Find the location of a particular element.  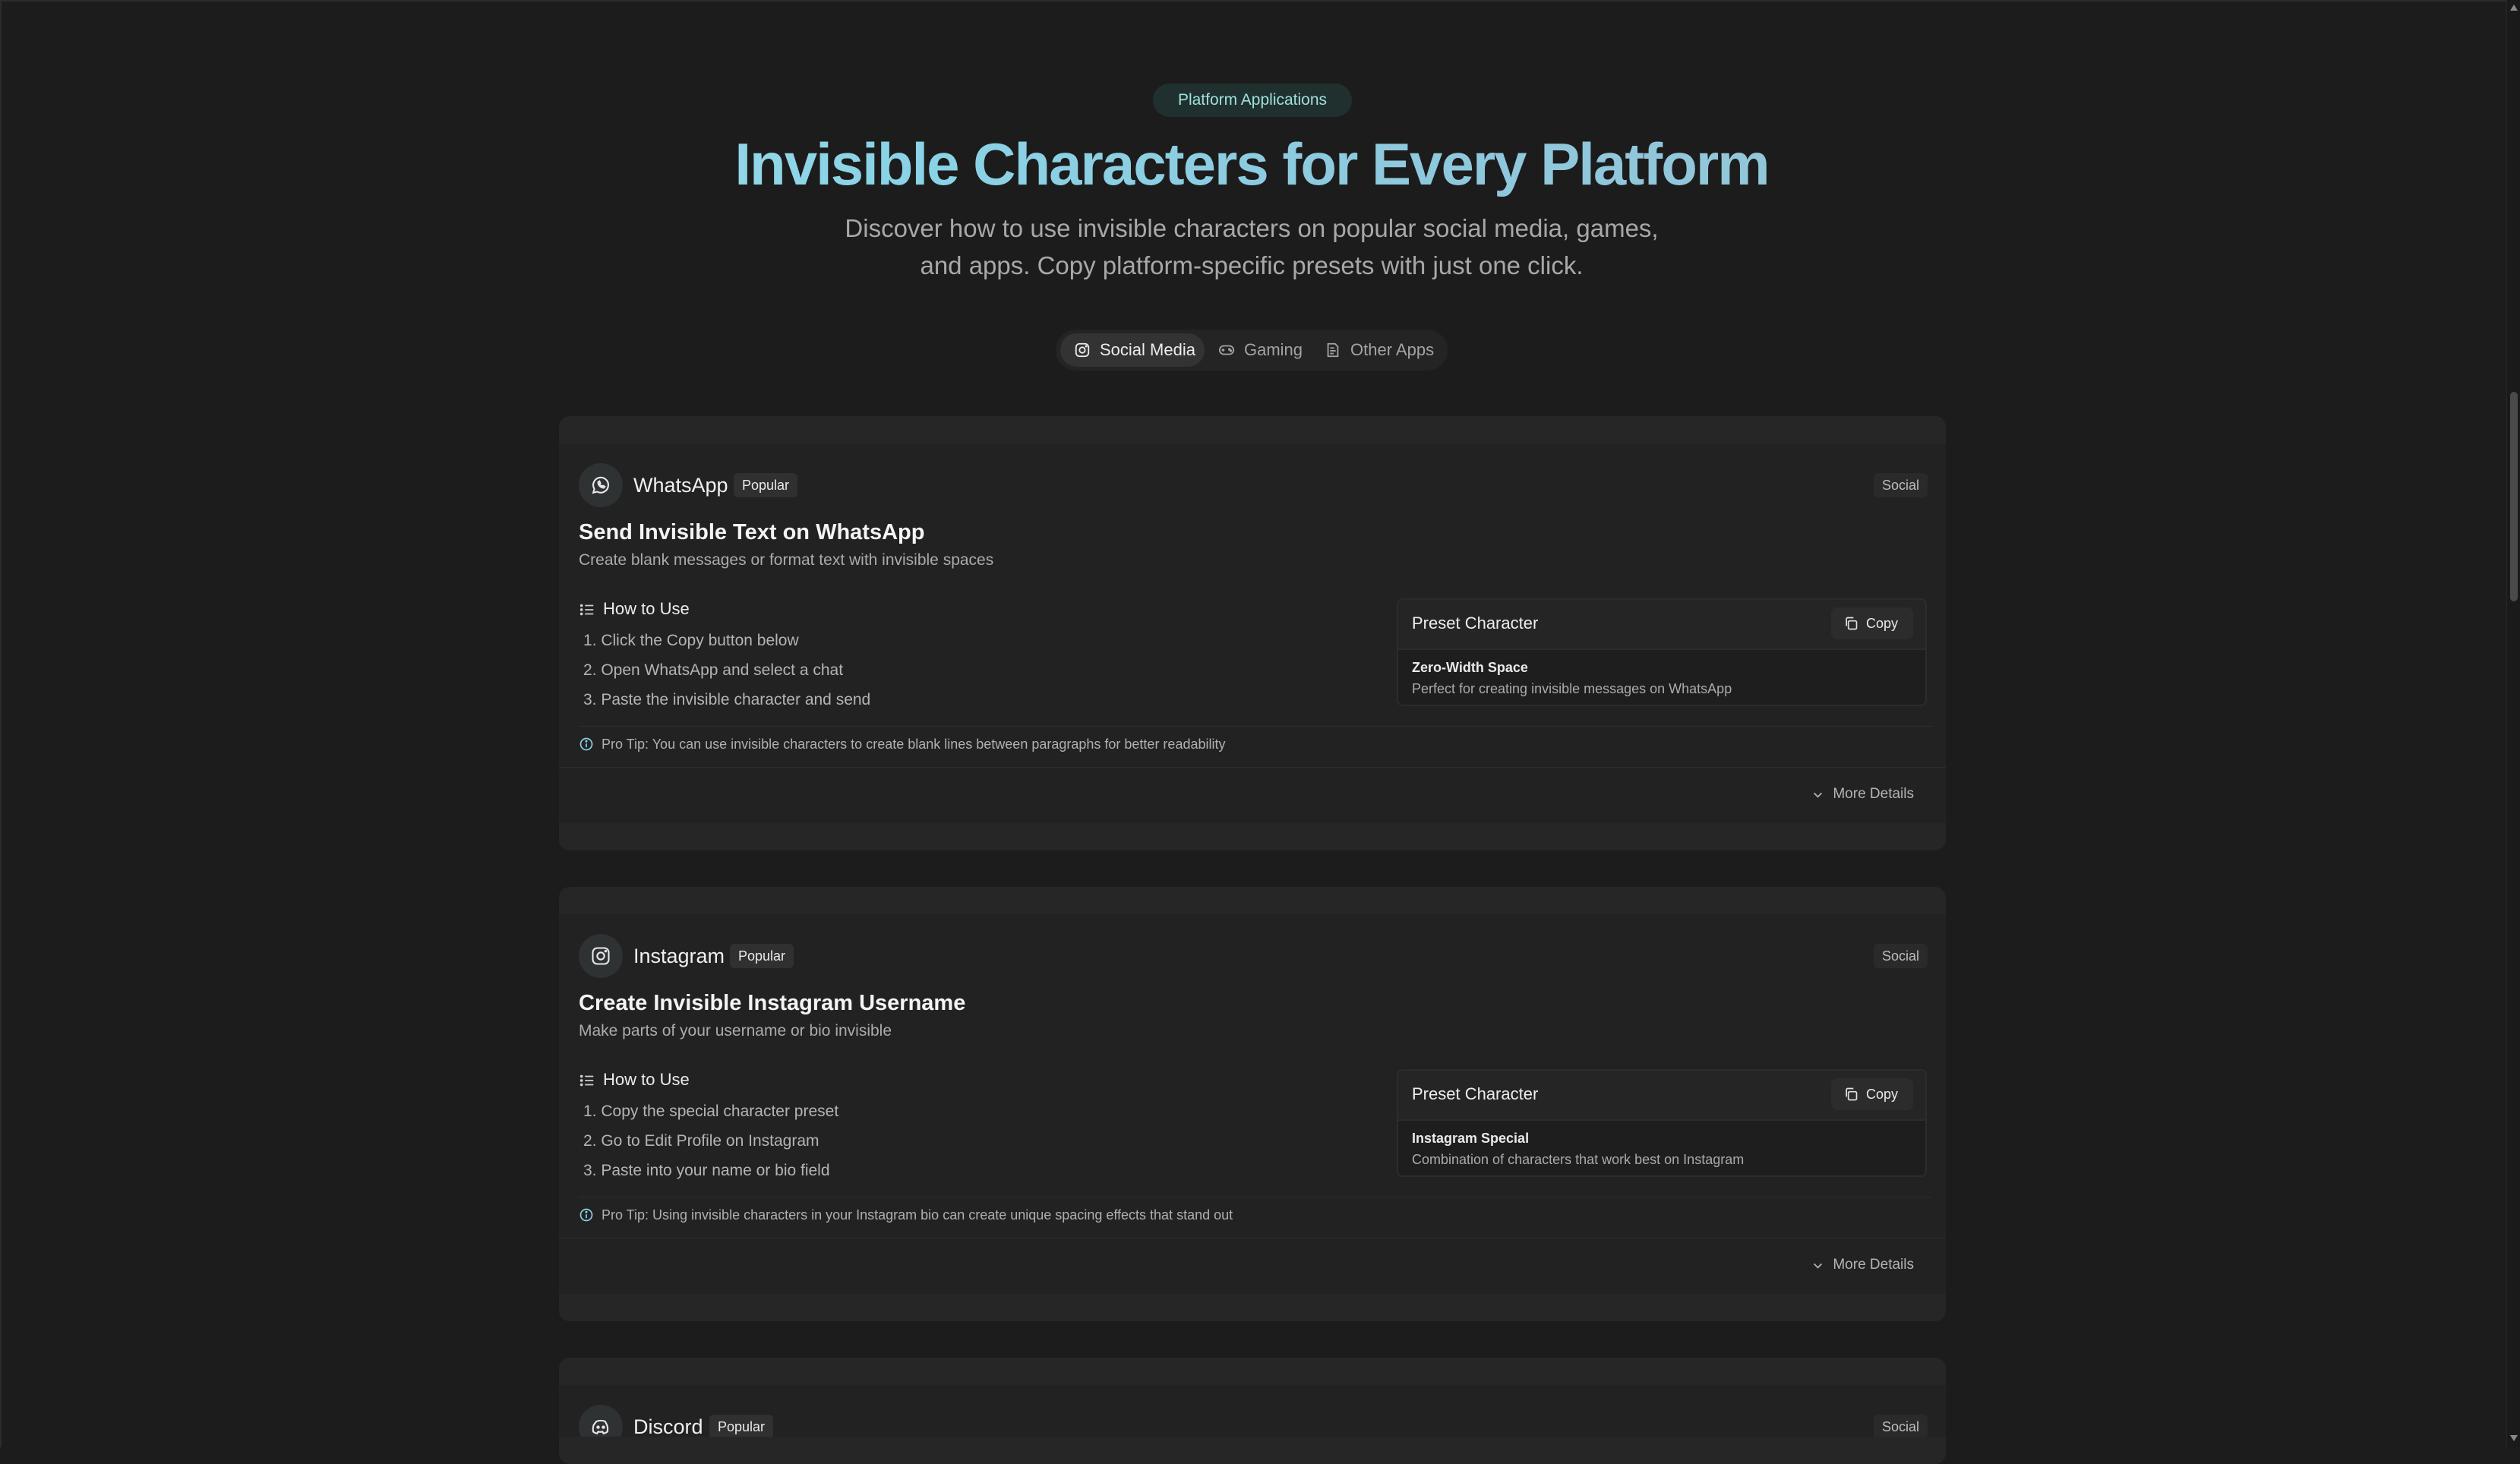

platform-name: Discord is located at coordinates (668, 1426).